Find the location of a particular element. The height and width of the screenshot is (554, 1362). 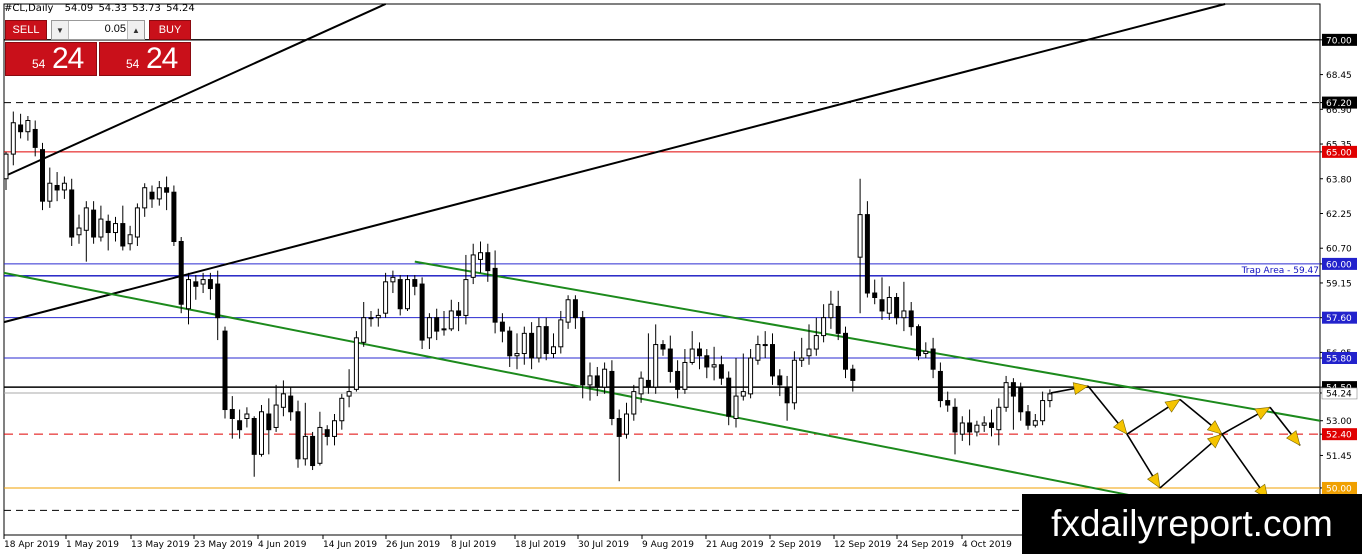

x-tick-label: 14 Jun 2019 is located at coordinates (350, 545).